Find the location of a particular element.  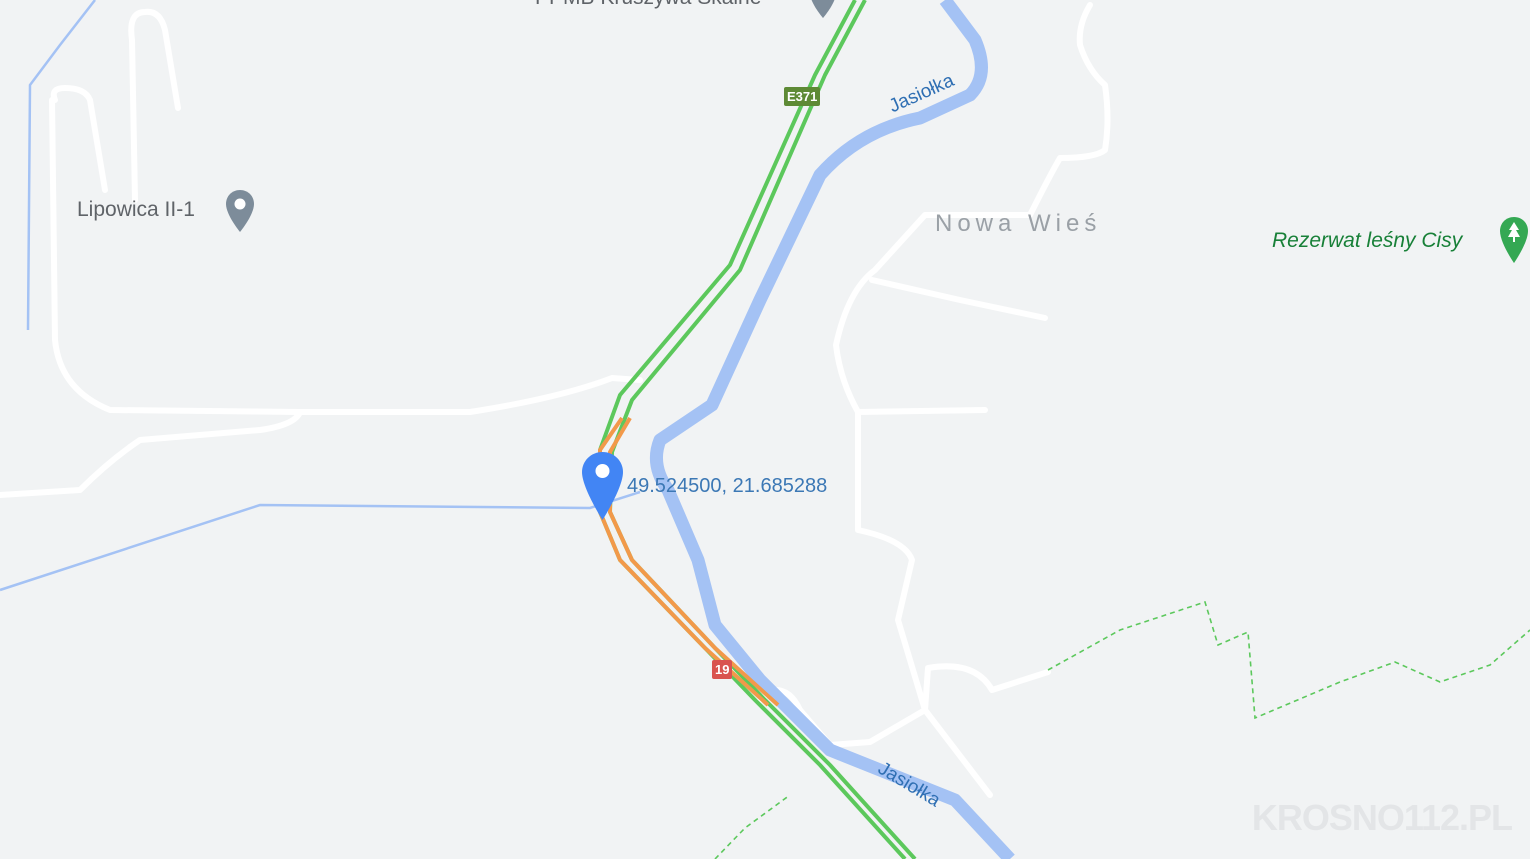

dropped-pin-icon is located at coordinates (602, 486).